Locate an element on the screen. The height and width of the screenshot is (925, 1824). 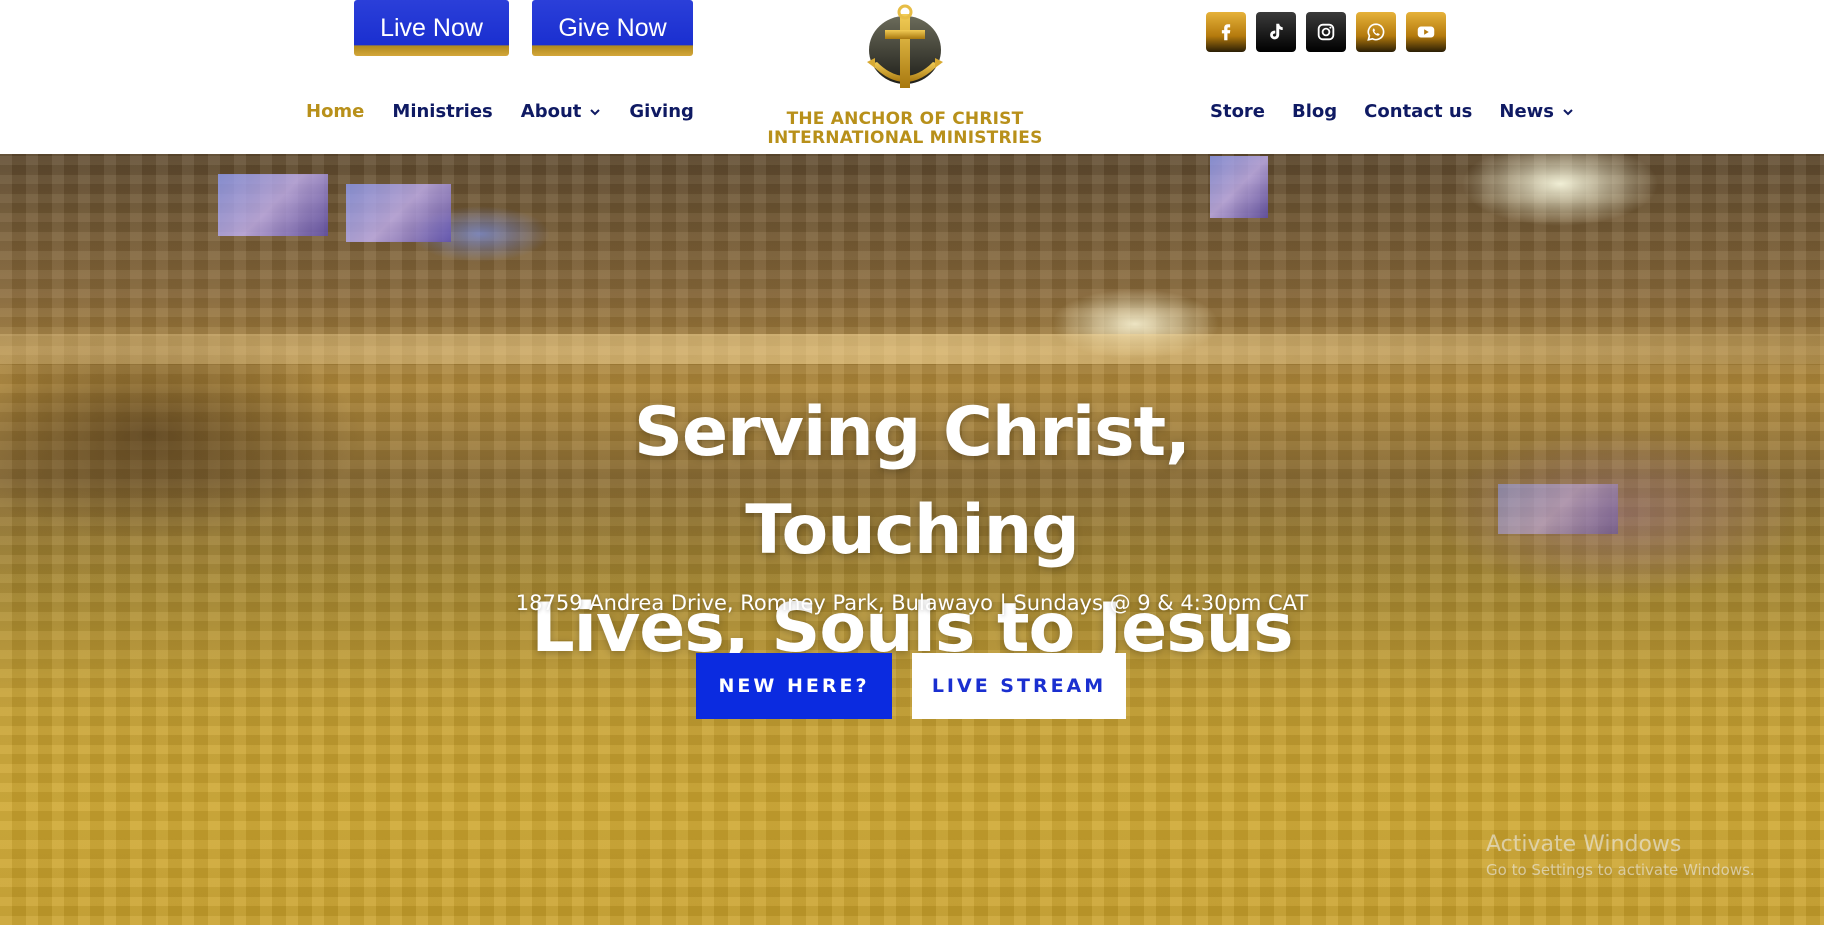
instagram-link is located at coordinates (1326, 32).